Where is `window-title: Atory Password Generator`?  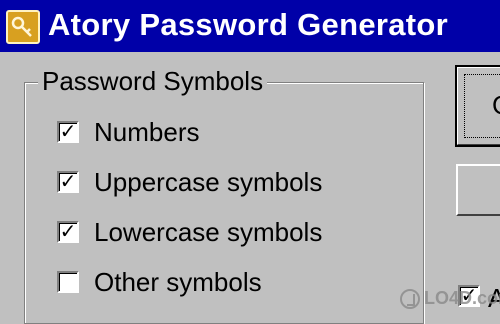 window-title: Atory Password Generator is located at coordinates (248, 24).